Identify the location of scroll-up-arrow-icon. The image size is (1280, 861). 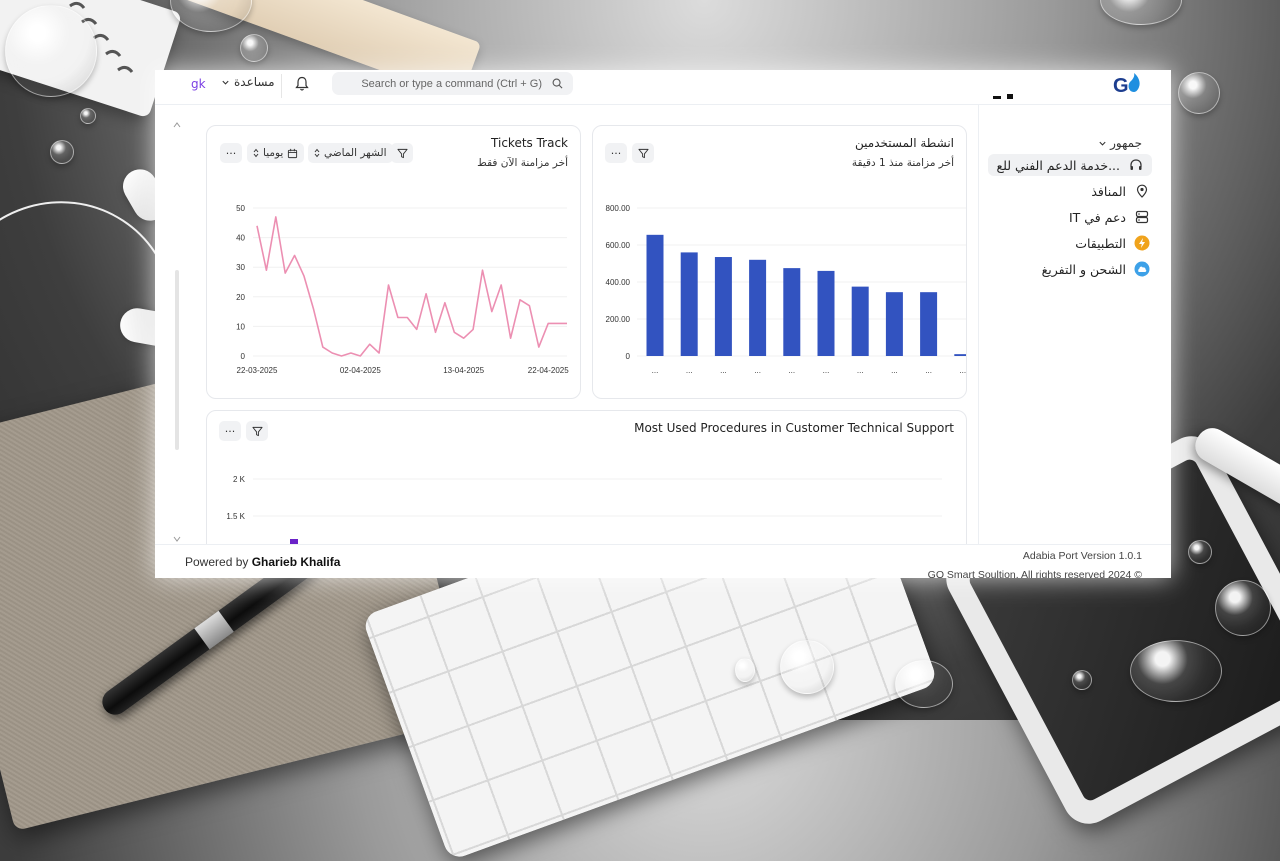
(177, 125).